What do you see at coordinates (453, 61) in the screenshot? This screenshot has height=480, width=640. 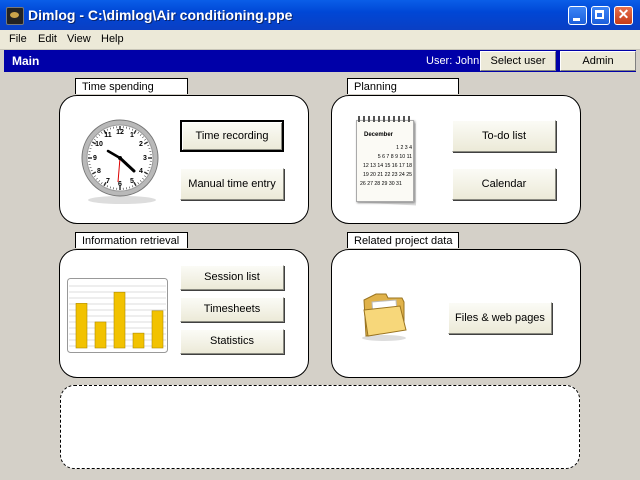 I see `current-user: User: John` at bounding box center [453, 61].